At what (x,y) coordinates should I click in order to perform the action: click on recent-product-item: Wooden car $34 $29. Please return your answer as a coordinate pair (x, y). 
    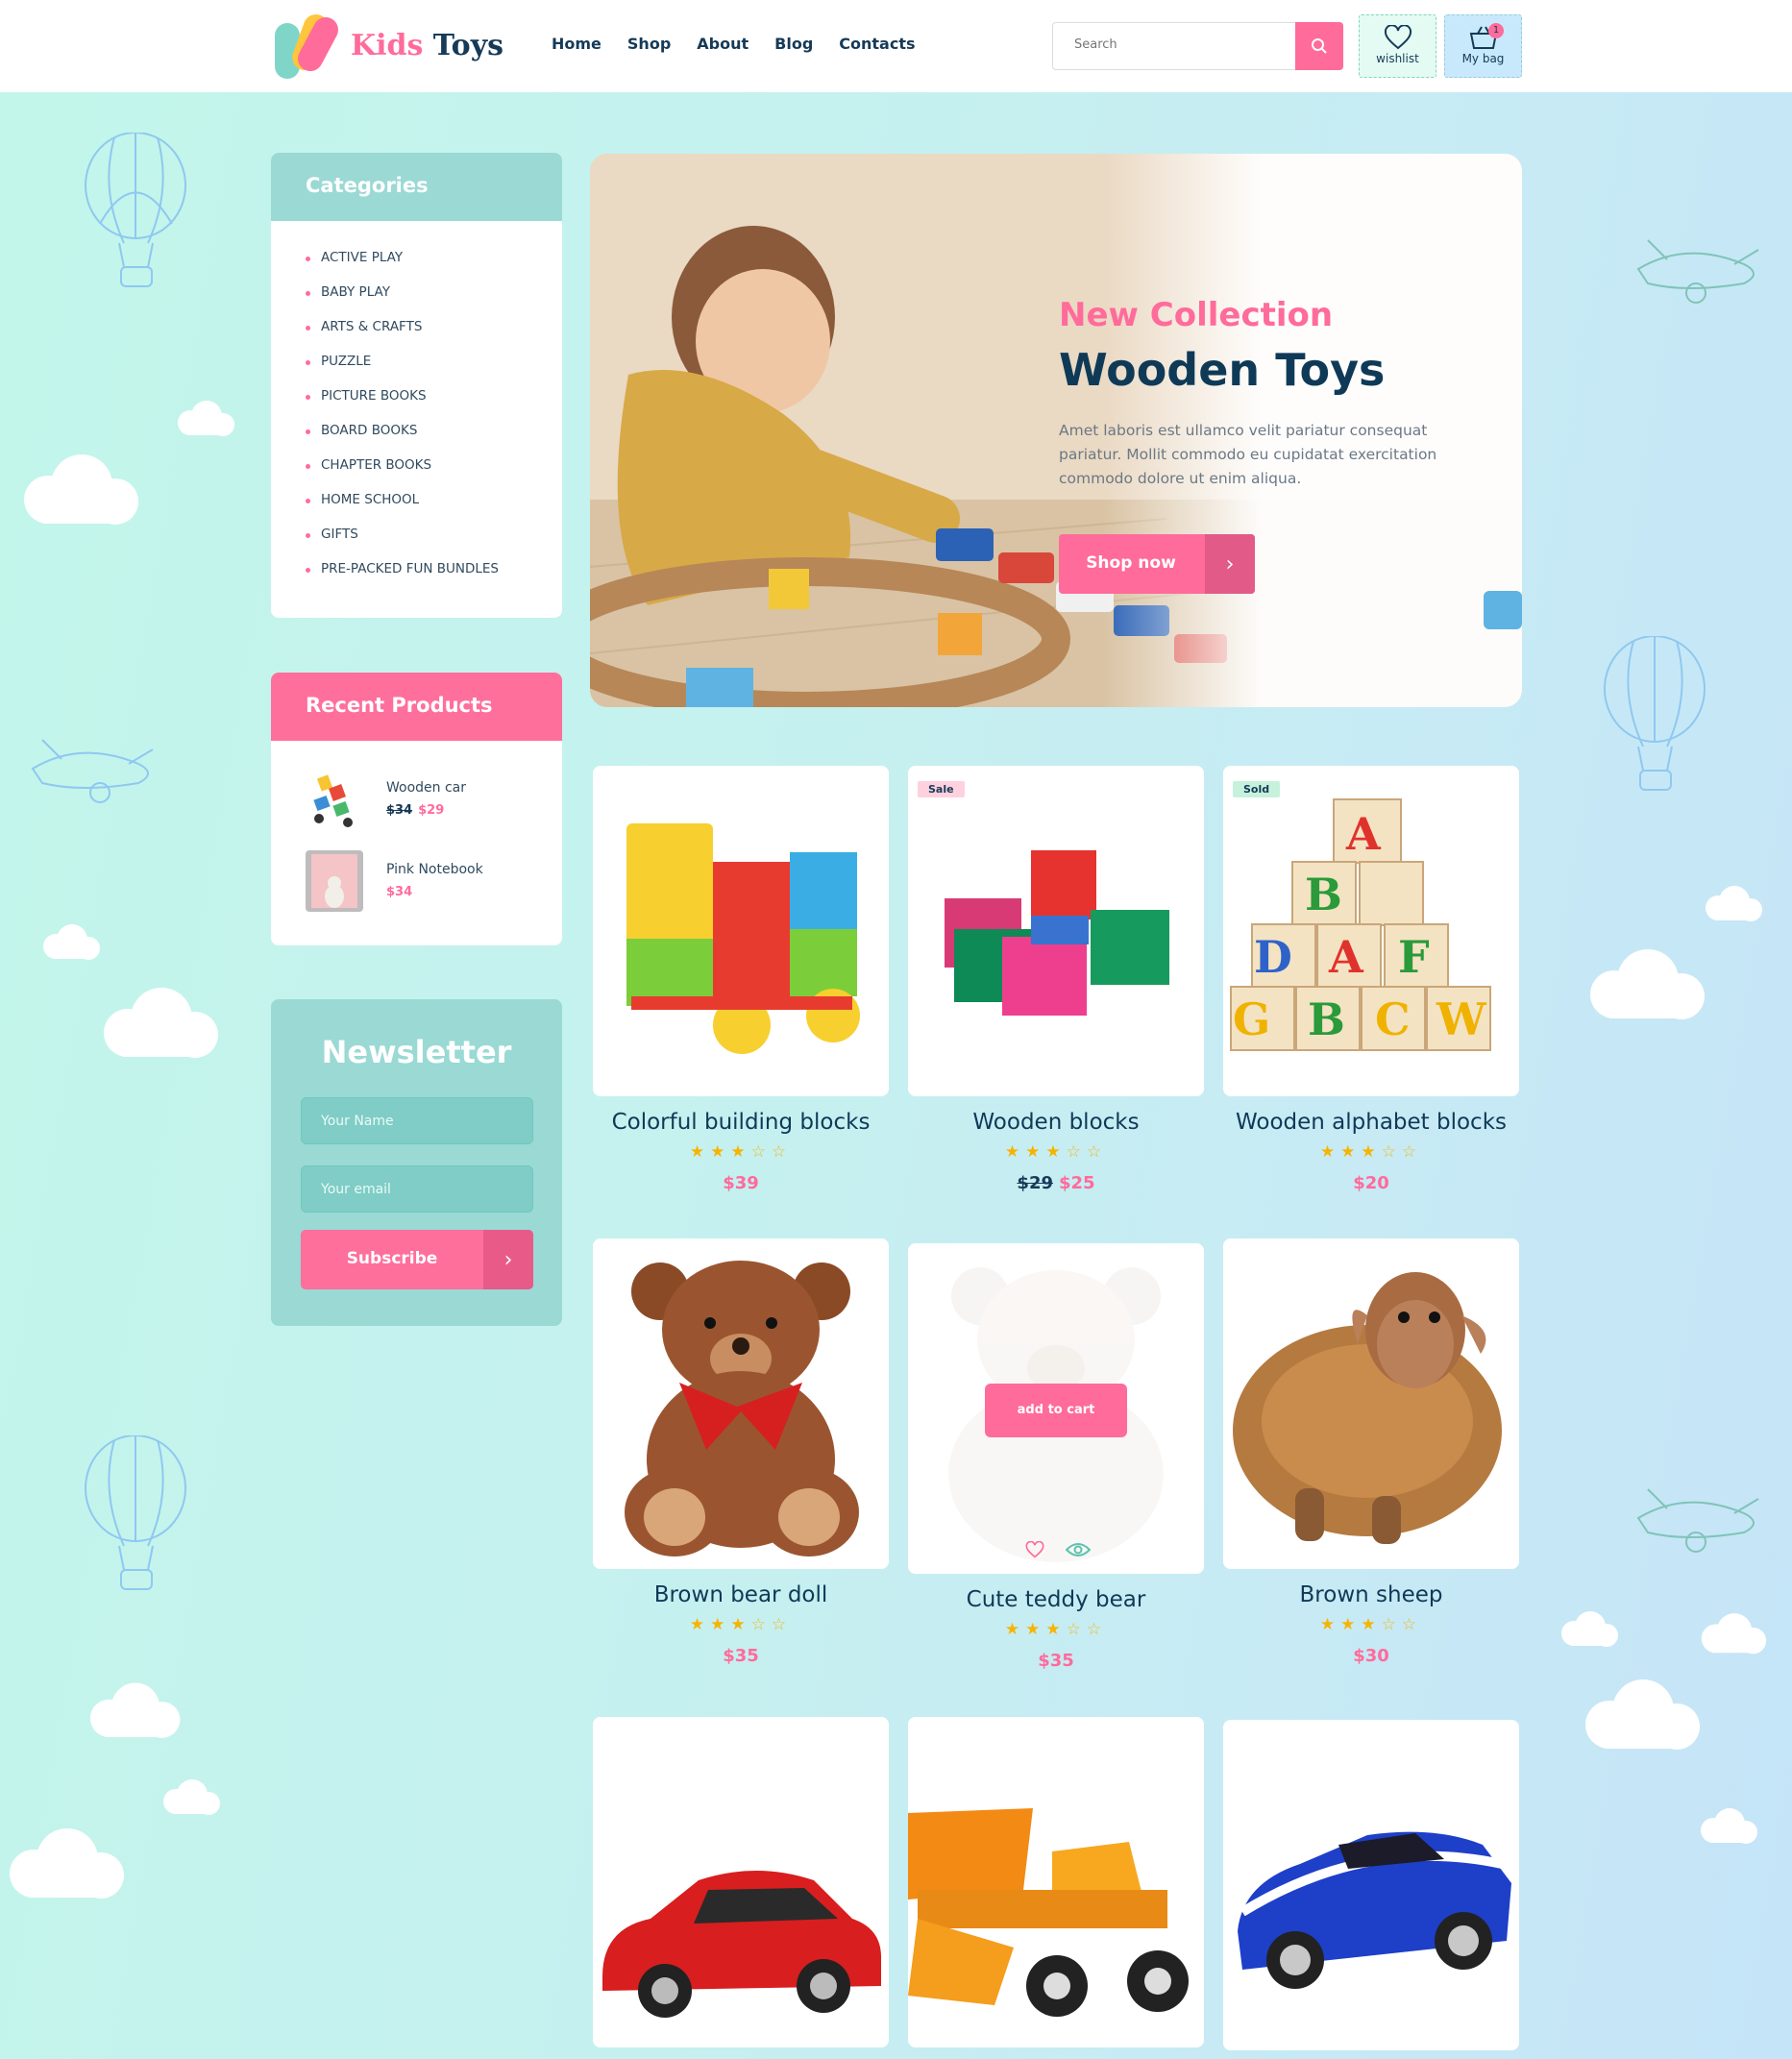
    Looking at the image, I should click on (416, 799).